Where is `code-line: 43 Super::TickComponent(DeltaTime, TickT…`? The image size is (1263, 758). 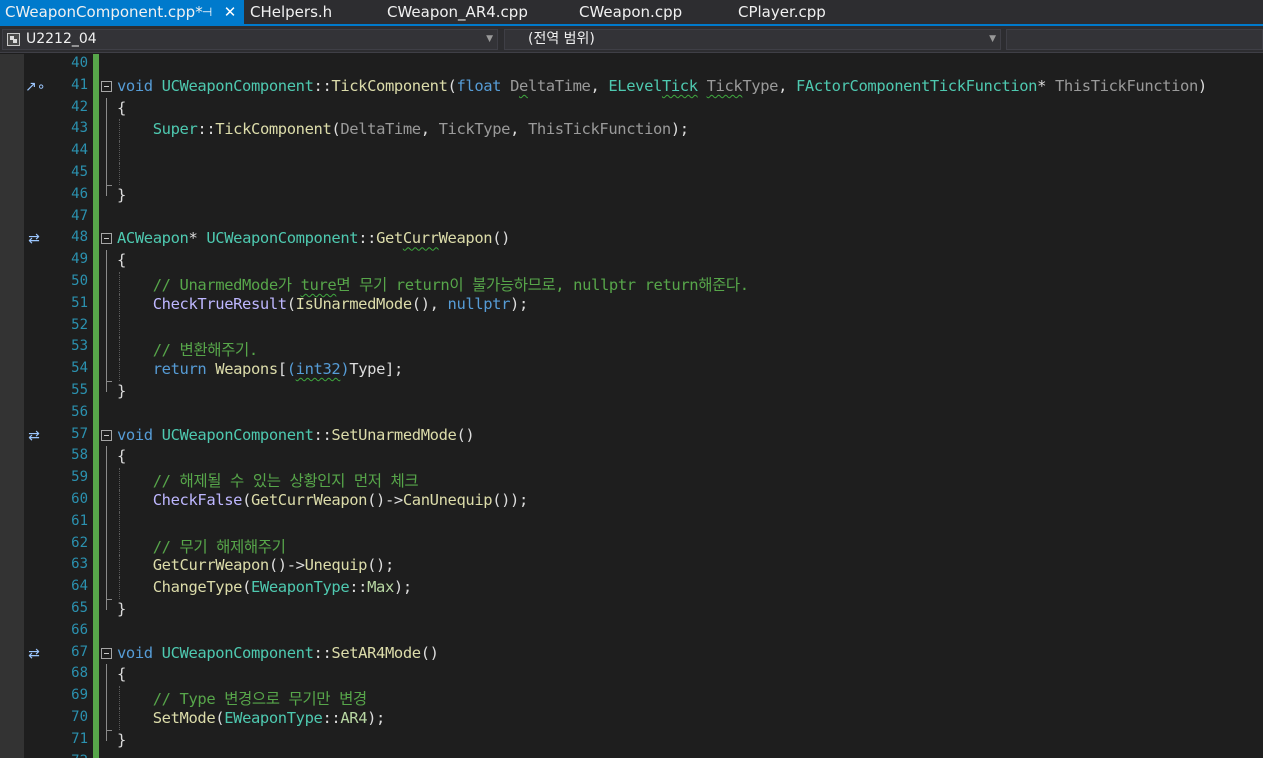
code-line: 43 Super::TickComponent(DeltaTime, TickT… is located at coordinates (631, 130).